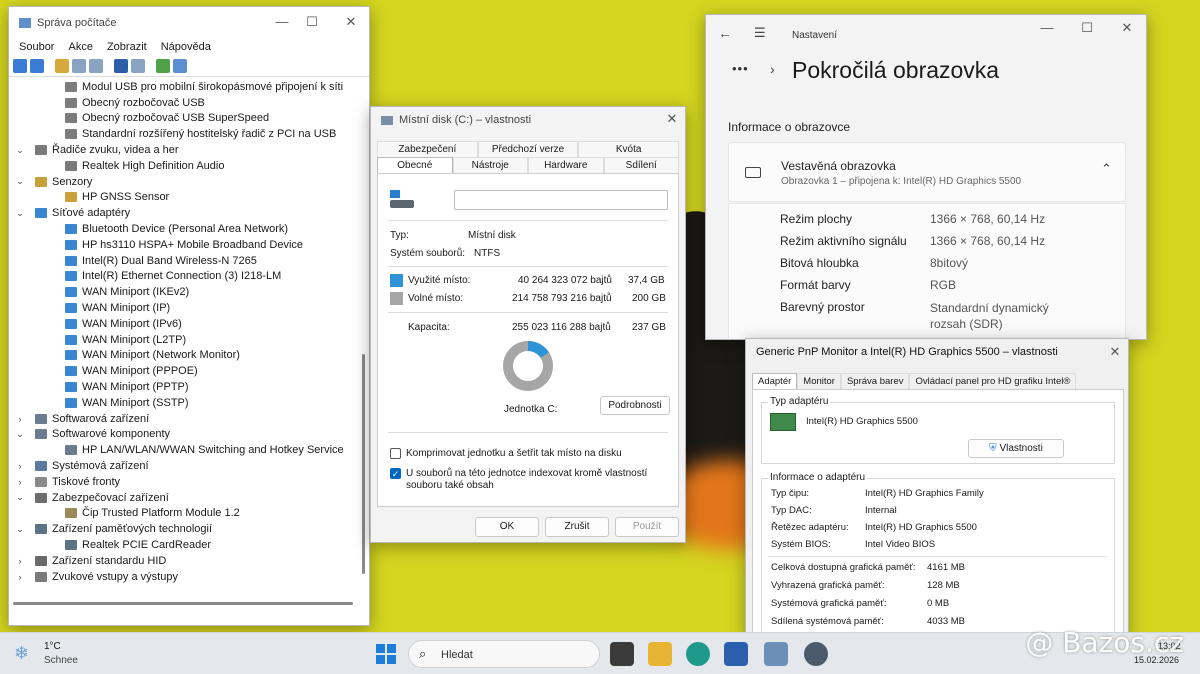 Image resolution: width=1200 pixels, height=674 pixels. What do you see at coordinates (561, 200) in the screenshot?
I see `drive-name-input` at bounding box center [561, 200].